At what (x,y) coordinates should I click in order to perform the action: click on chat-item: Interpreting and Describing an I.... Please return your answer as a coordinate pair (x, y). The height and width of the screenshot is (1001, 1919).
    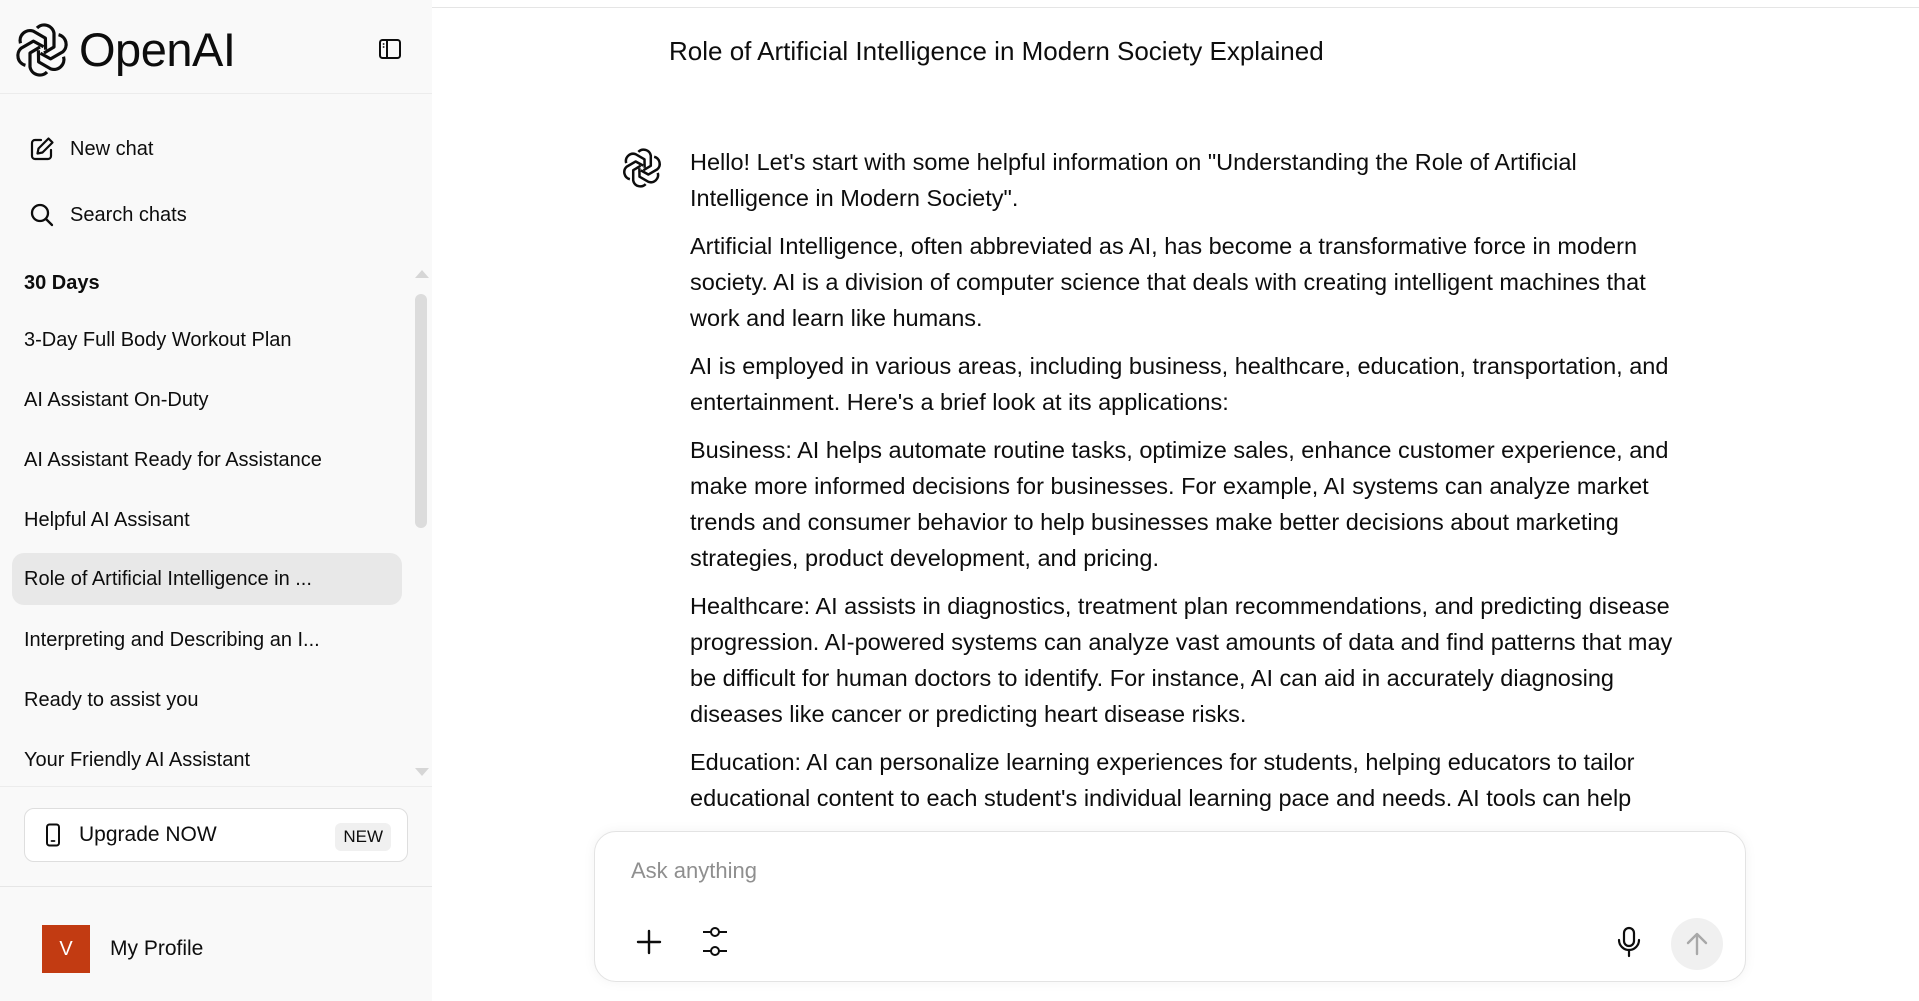
    Looking at the image, I should click on (207, 640).